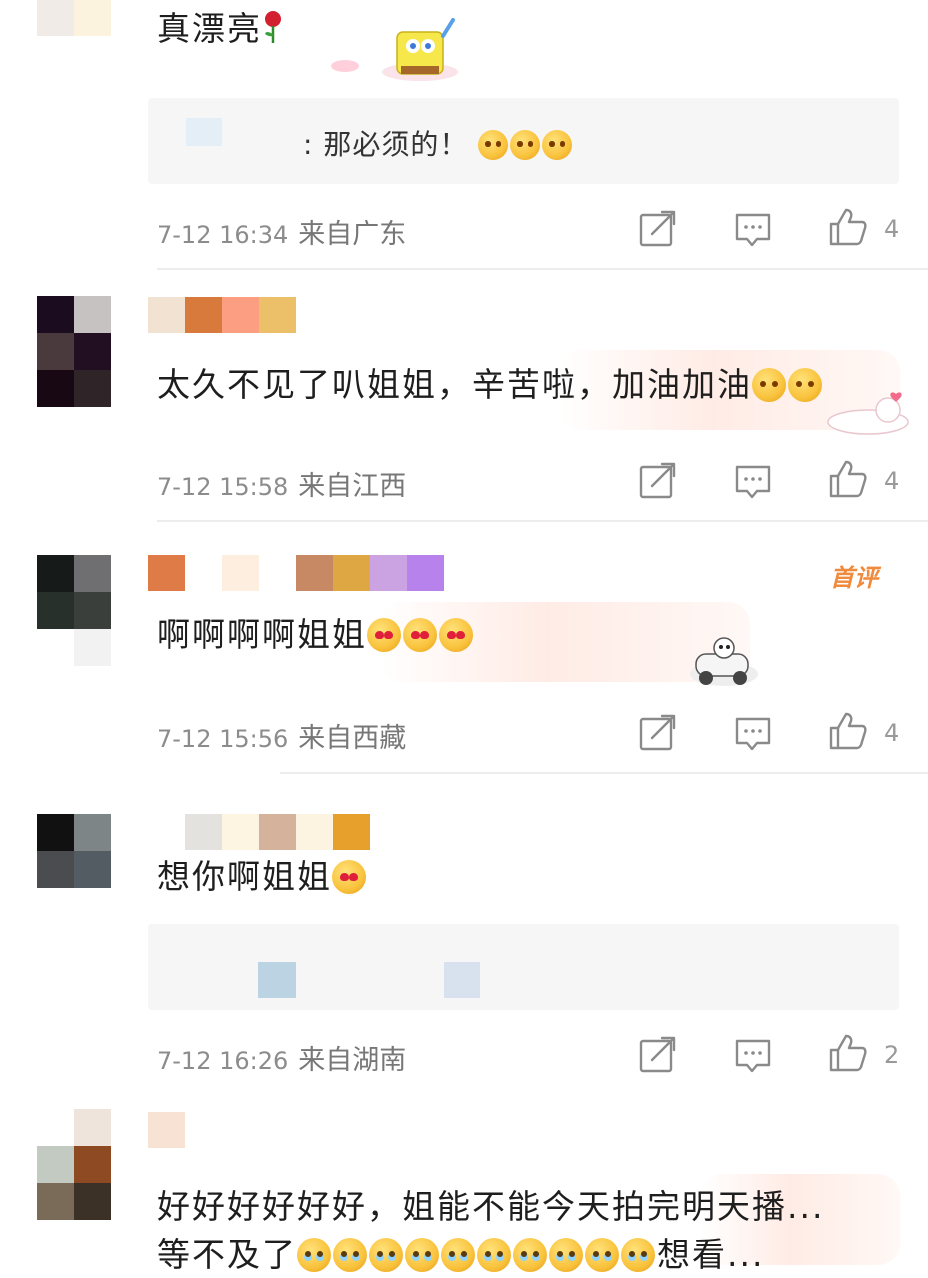 This screenshot has width=928, height=1278. I want to click on reply-box: : 那必须的！, so click(523, 141).